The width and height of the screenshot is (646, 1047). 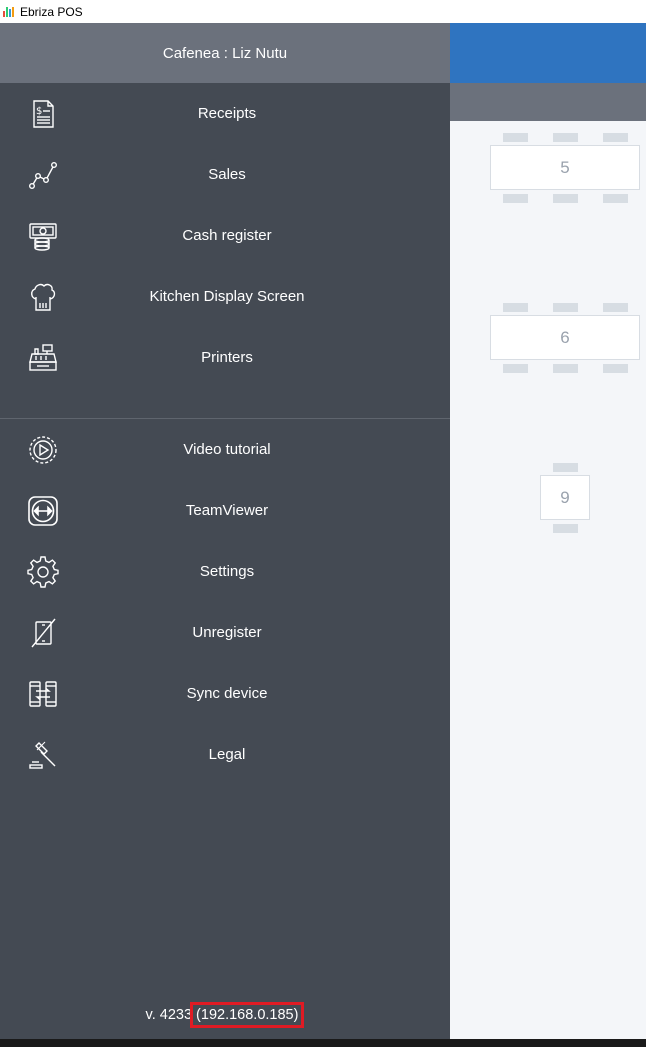 What do you see at coordinates (43, 175) in the screenshot?
I see `line-chart-icon` at bounding box center [43, 175].